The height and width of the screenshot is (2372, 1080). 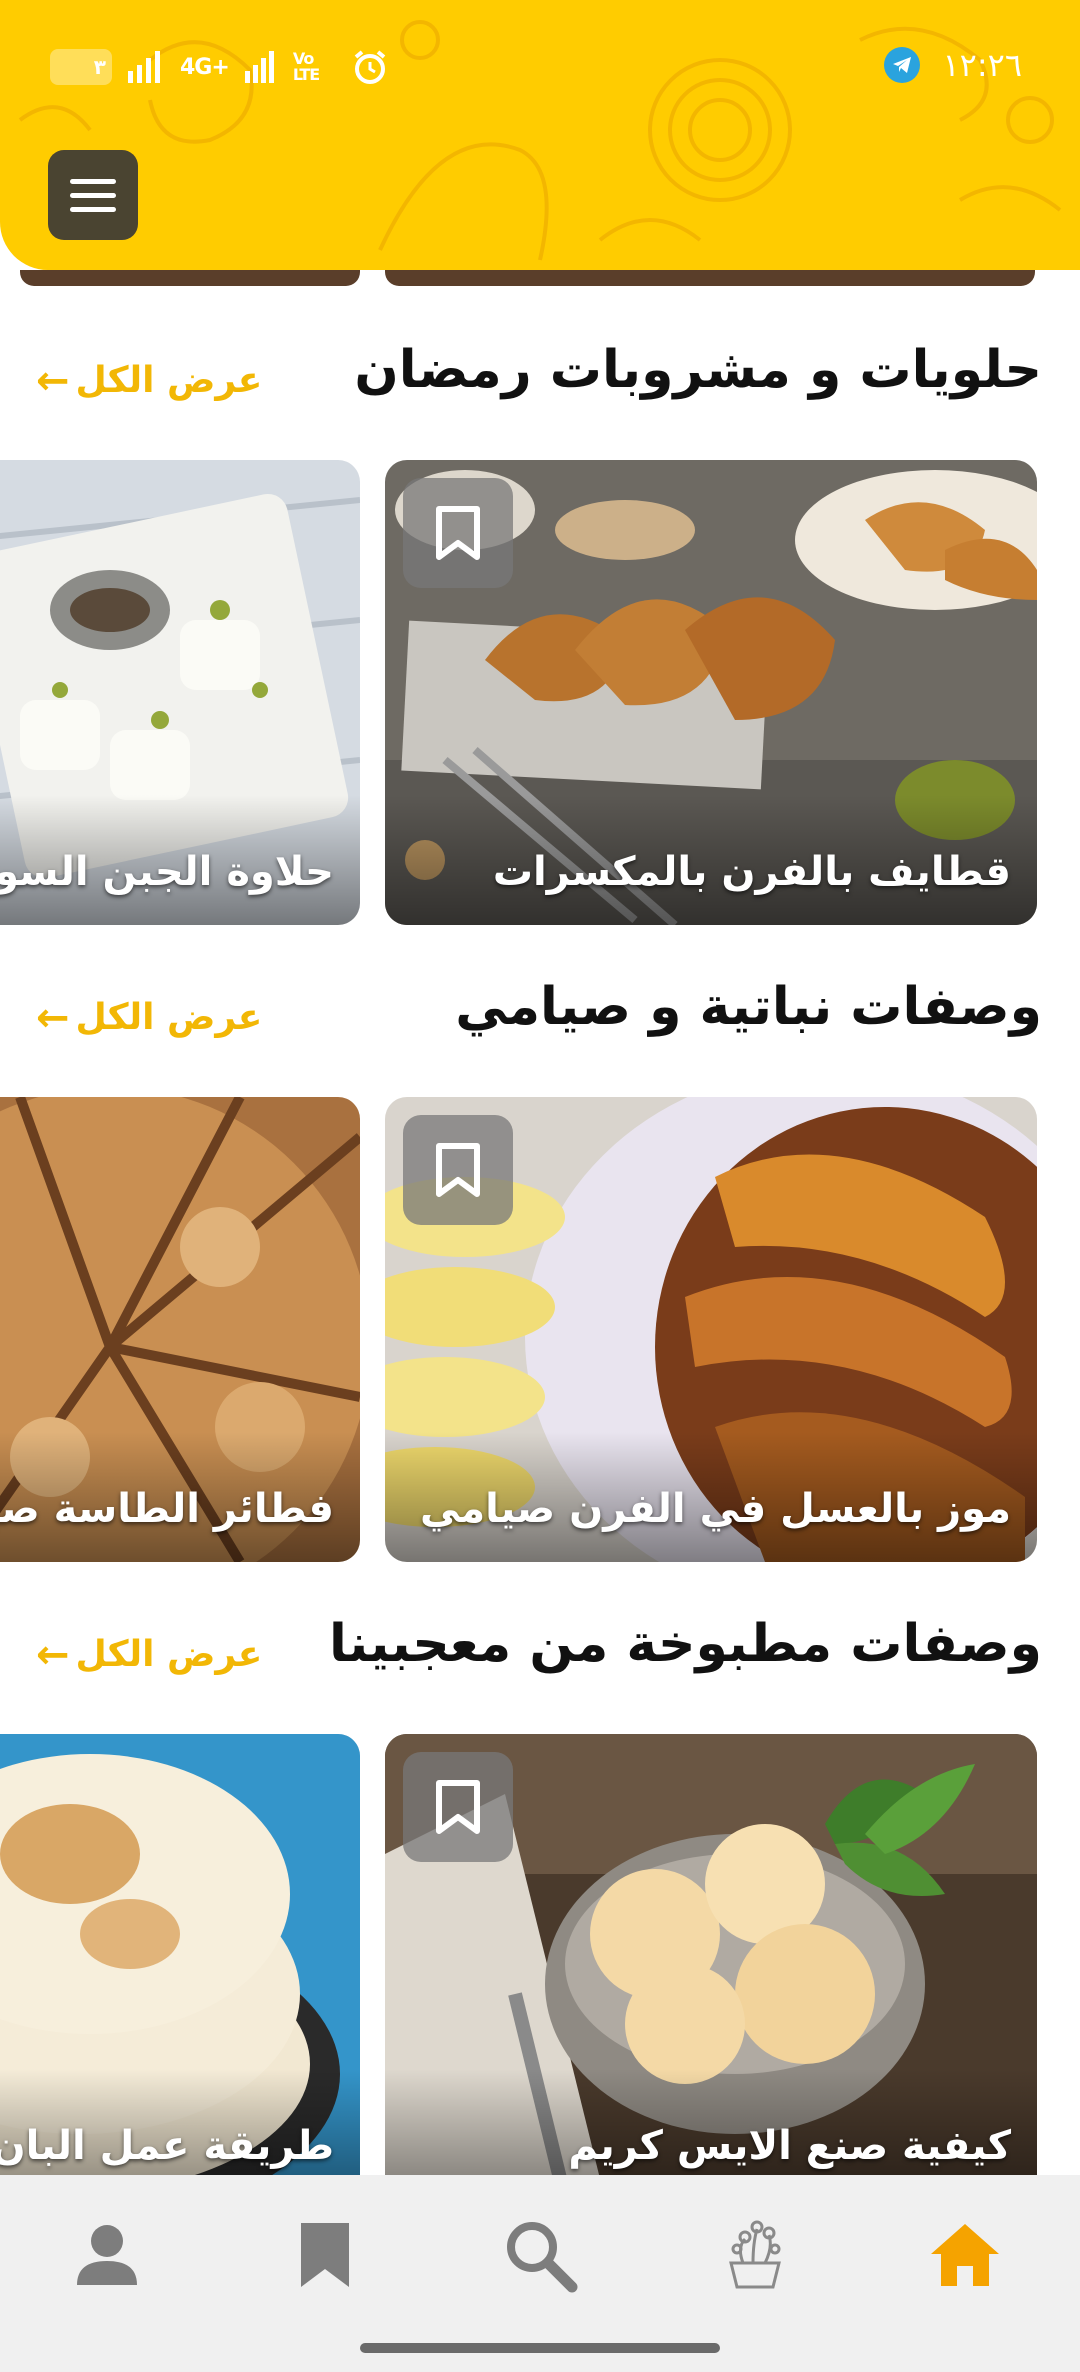 I want to click on signal-icon, so click(x=144, y=67).